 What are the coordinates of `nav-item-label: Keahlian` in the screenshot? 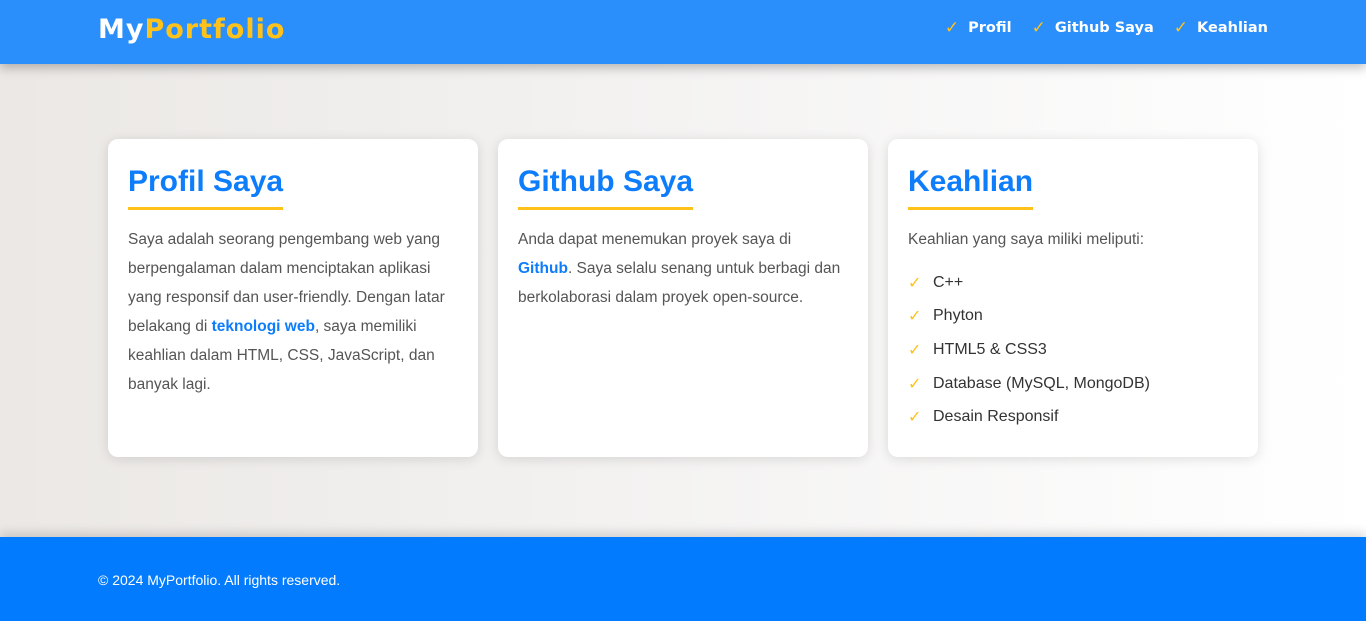 It's located at (1232, 28).